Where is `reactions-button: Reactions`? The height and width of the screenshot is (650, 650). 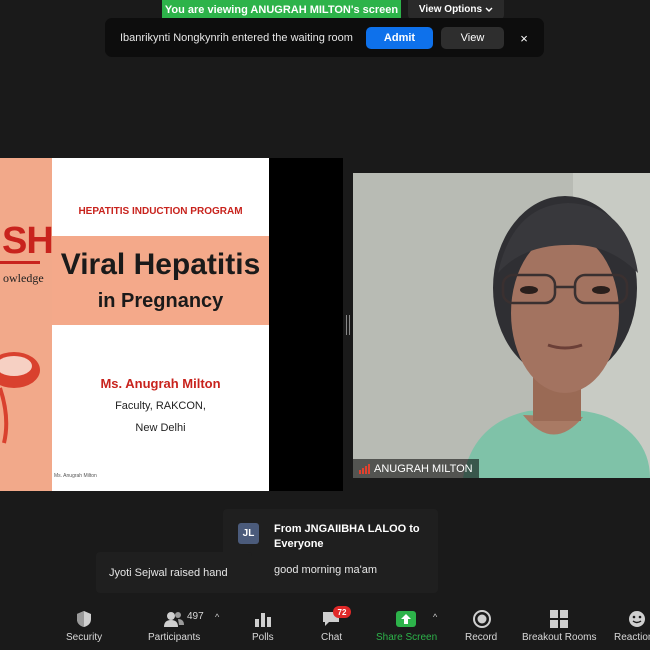 reactions-button: Reactions is located at coordinates (631, 625).